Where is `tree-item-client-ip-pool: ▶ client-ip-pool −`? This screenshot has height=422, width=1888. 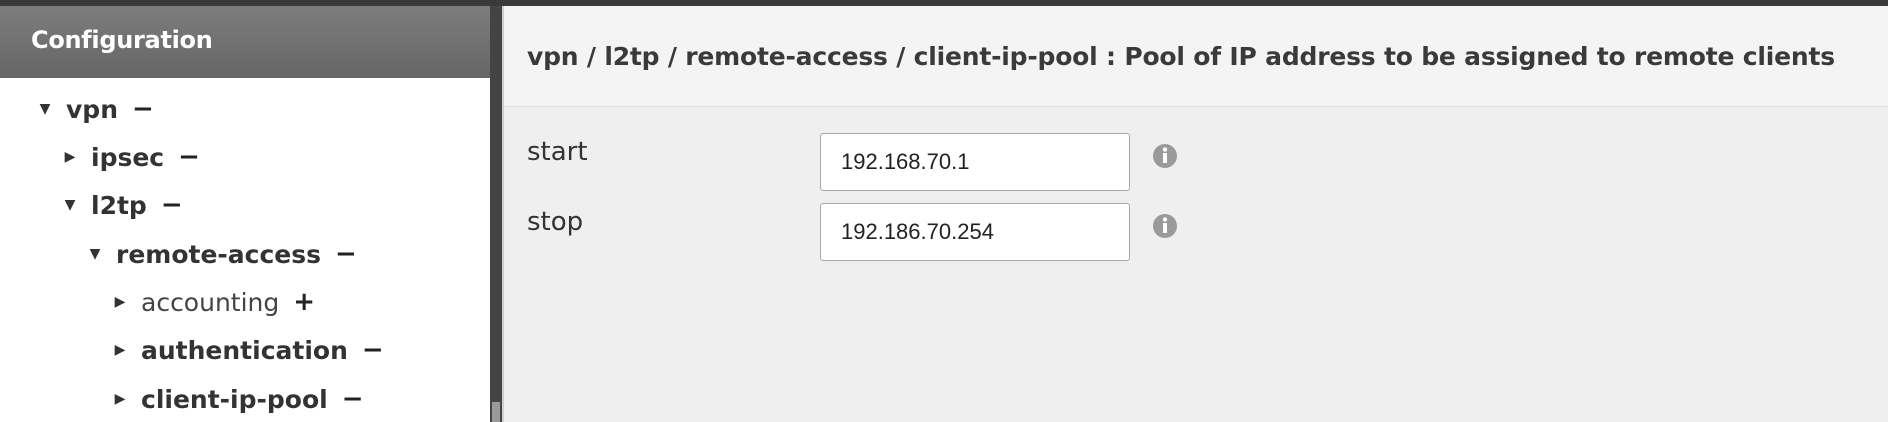
tree-item-client-ip-pool: ▶ client-ip-pool − is located at coordinates (238, 399).